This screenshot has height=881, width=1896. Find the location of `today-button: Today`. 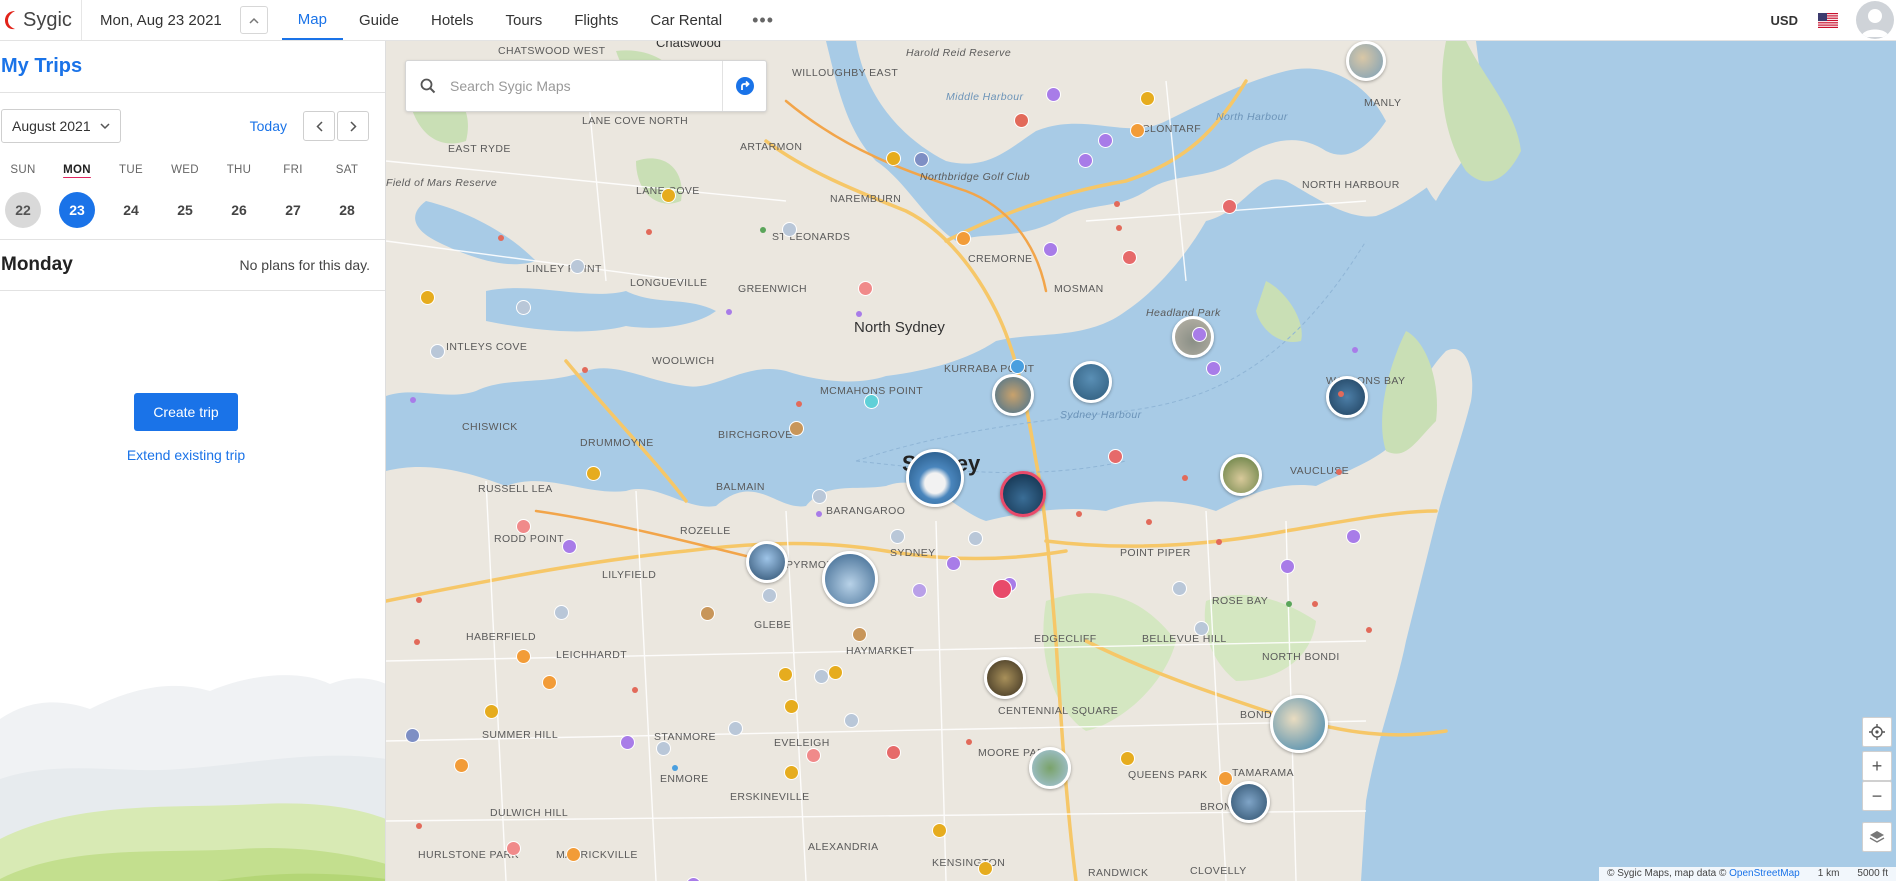

today-button: Today is located at coordinates (268, 126).